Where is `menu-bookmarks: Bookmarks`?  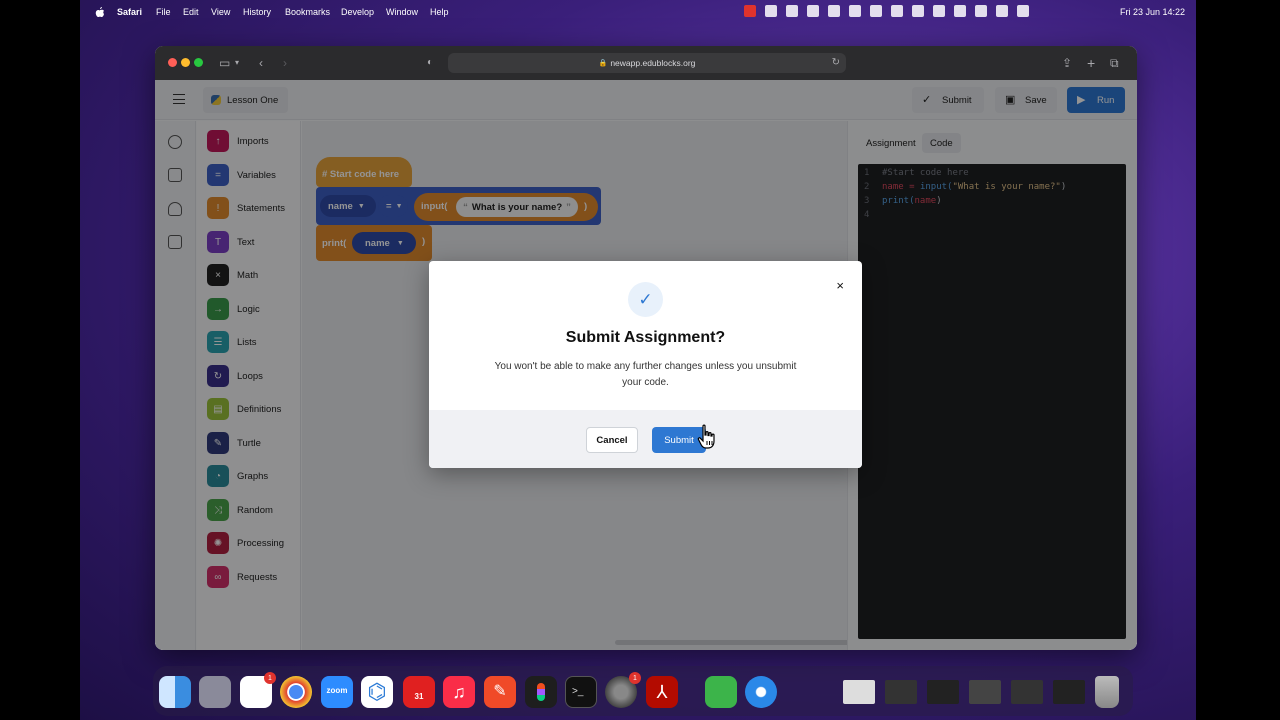 menu-bookmarks: Bookmarks is located at coordinates (307, 12).